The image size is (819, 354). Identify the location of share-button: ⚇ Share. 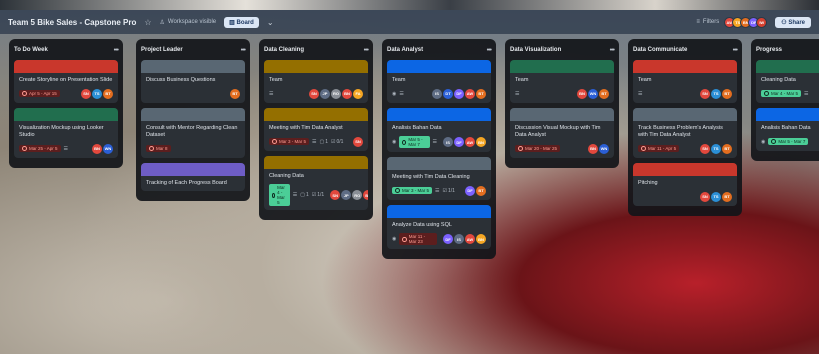
(793, 22).